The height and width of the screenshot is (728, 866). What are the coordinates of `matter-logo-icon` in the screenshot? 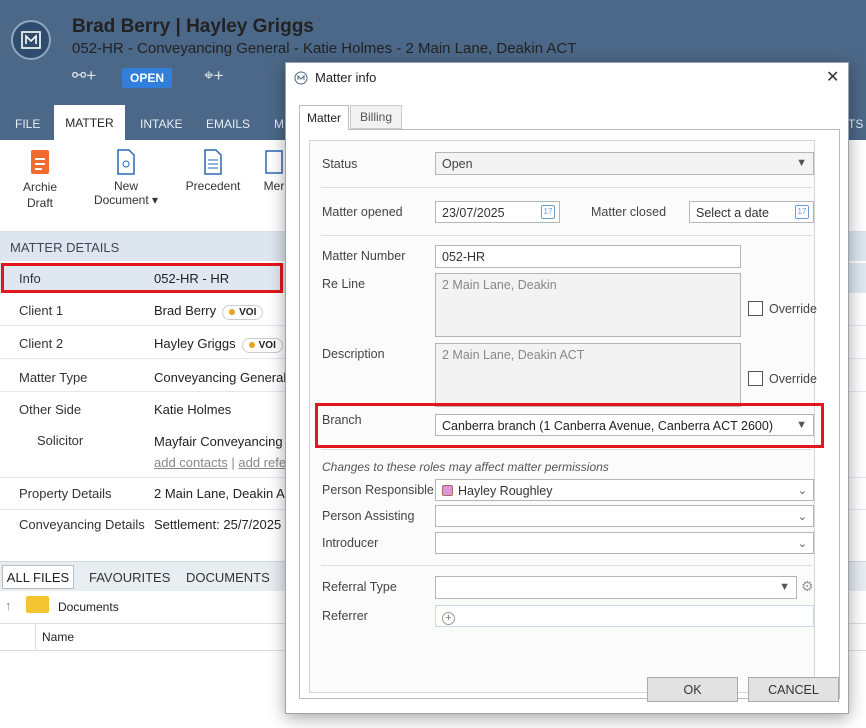 It's located at (31, 40).